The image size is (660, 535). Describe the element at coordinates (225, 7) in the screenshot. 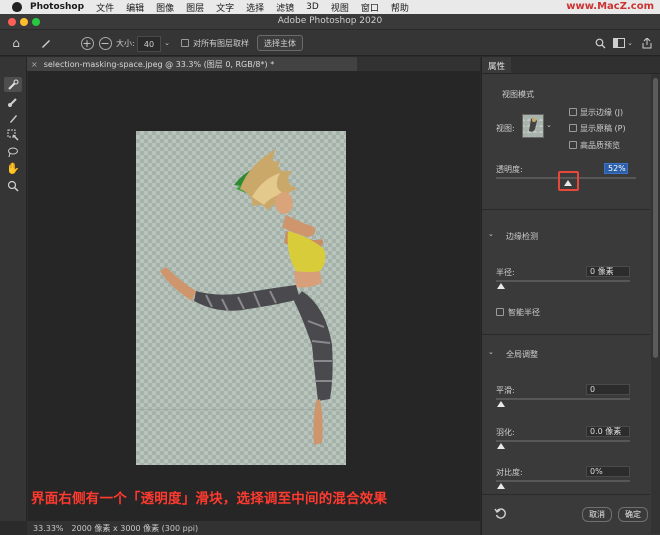

I see `menu-type: 文字` at that location.